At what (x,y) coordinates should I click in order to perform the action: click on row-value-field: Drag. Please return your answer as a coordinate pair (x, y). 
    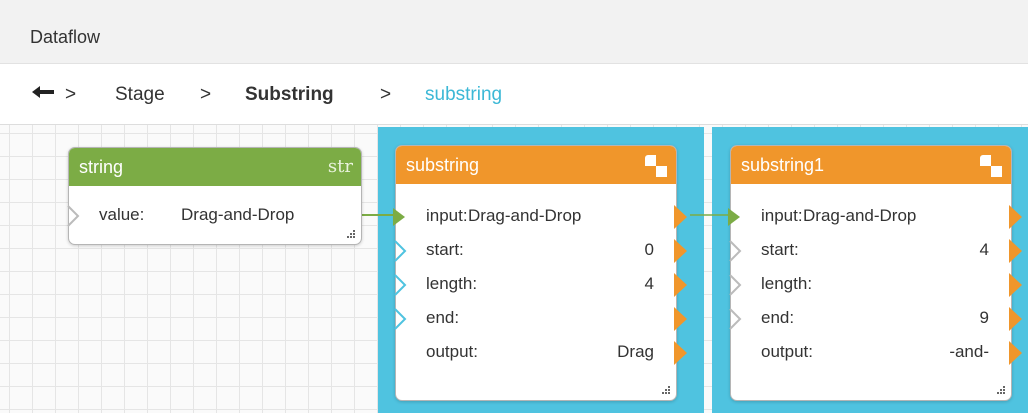
    Looking at the image, I should click on (635, 351).